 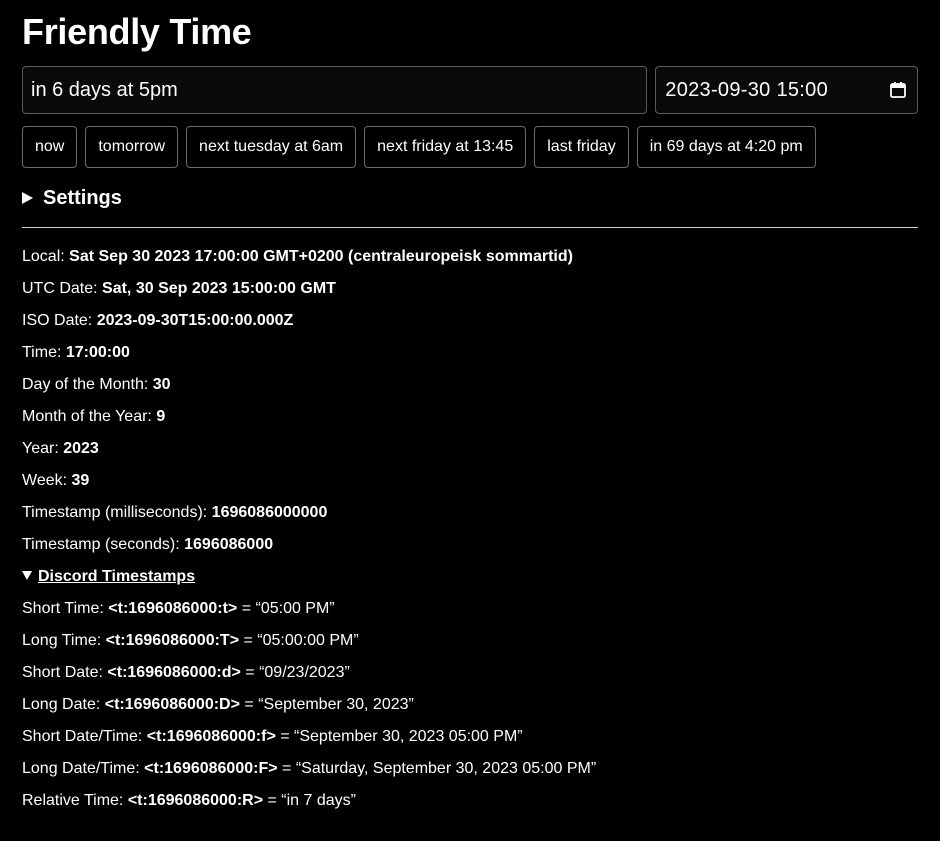 I want to click on discord-code: <t:1696086000:D>, so click(x=172, y=704).